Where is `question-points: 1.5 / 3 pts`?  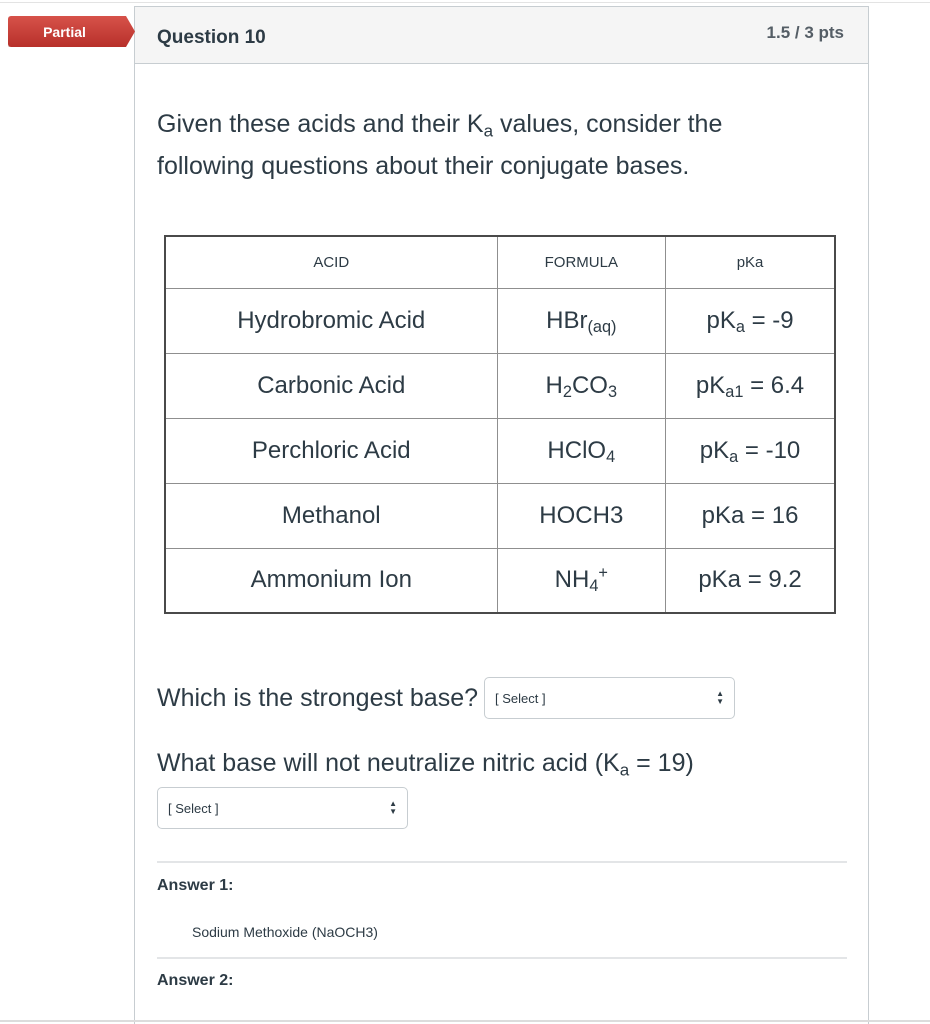 question-points: 1.5 / 3 pts is located at coordinates (805, 32).